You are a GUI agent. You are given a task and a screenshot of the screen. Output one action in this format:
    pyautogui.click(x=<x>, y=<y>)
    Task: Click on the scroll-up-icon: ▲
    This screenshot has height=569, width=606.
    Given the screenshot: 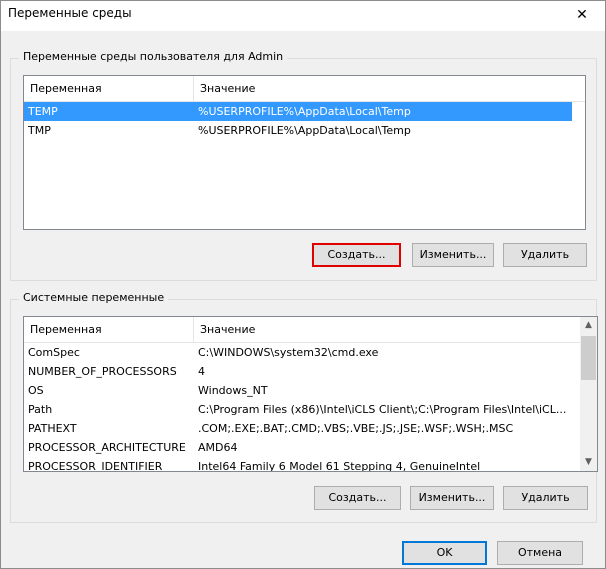 What is the action you would take?
    pyautogui.click(x=588, y=325)
    